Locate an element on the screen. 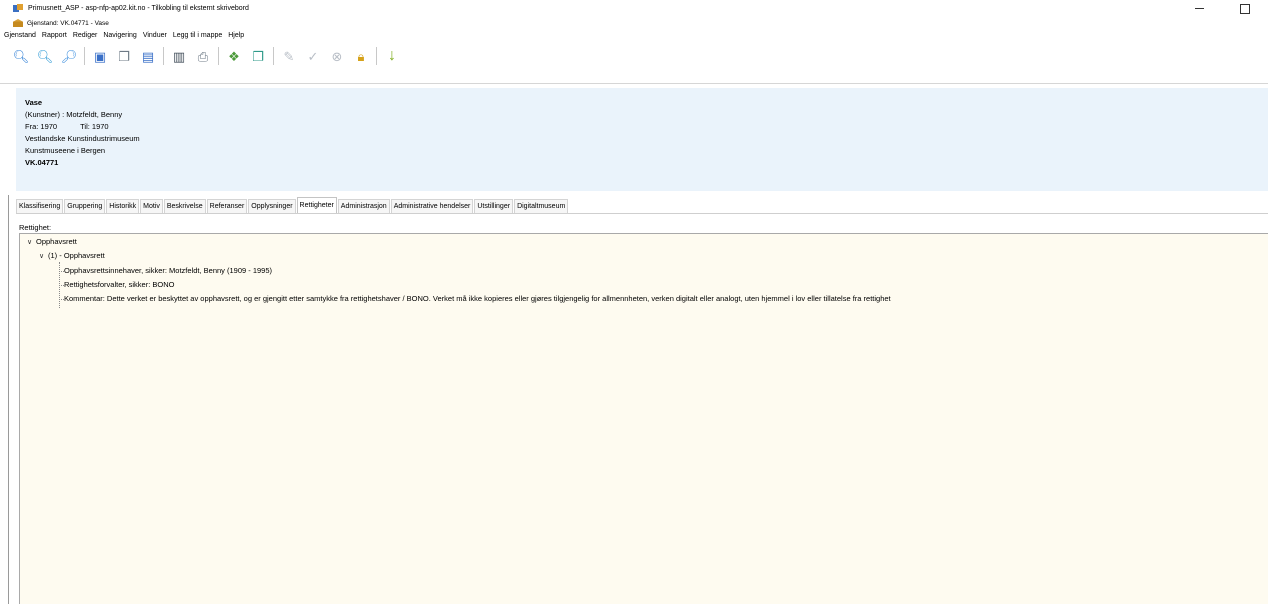 This screenshot has width=1268, height=604. menu-vinduer: Vinduer is located at coordinates (155, 35).